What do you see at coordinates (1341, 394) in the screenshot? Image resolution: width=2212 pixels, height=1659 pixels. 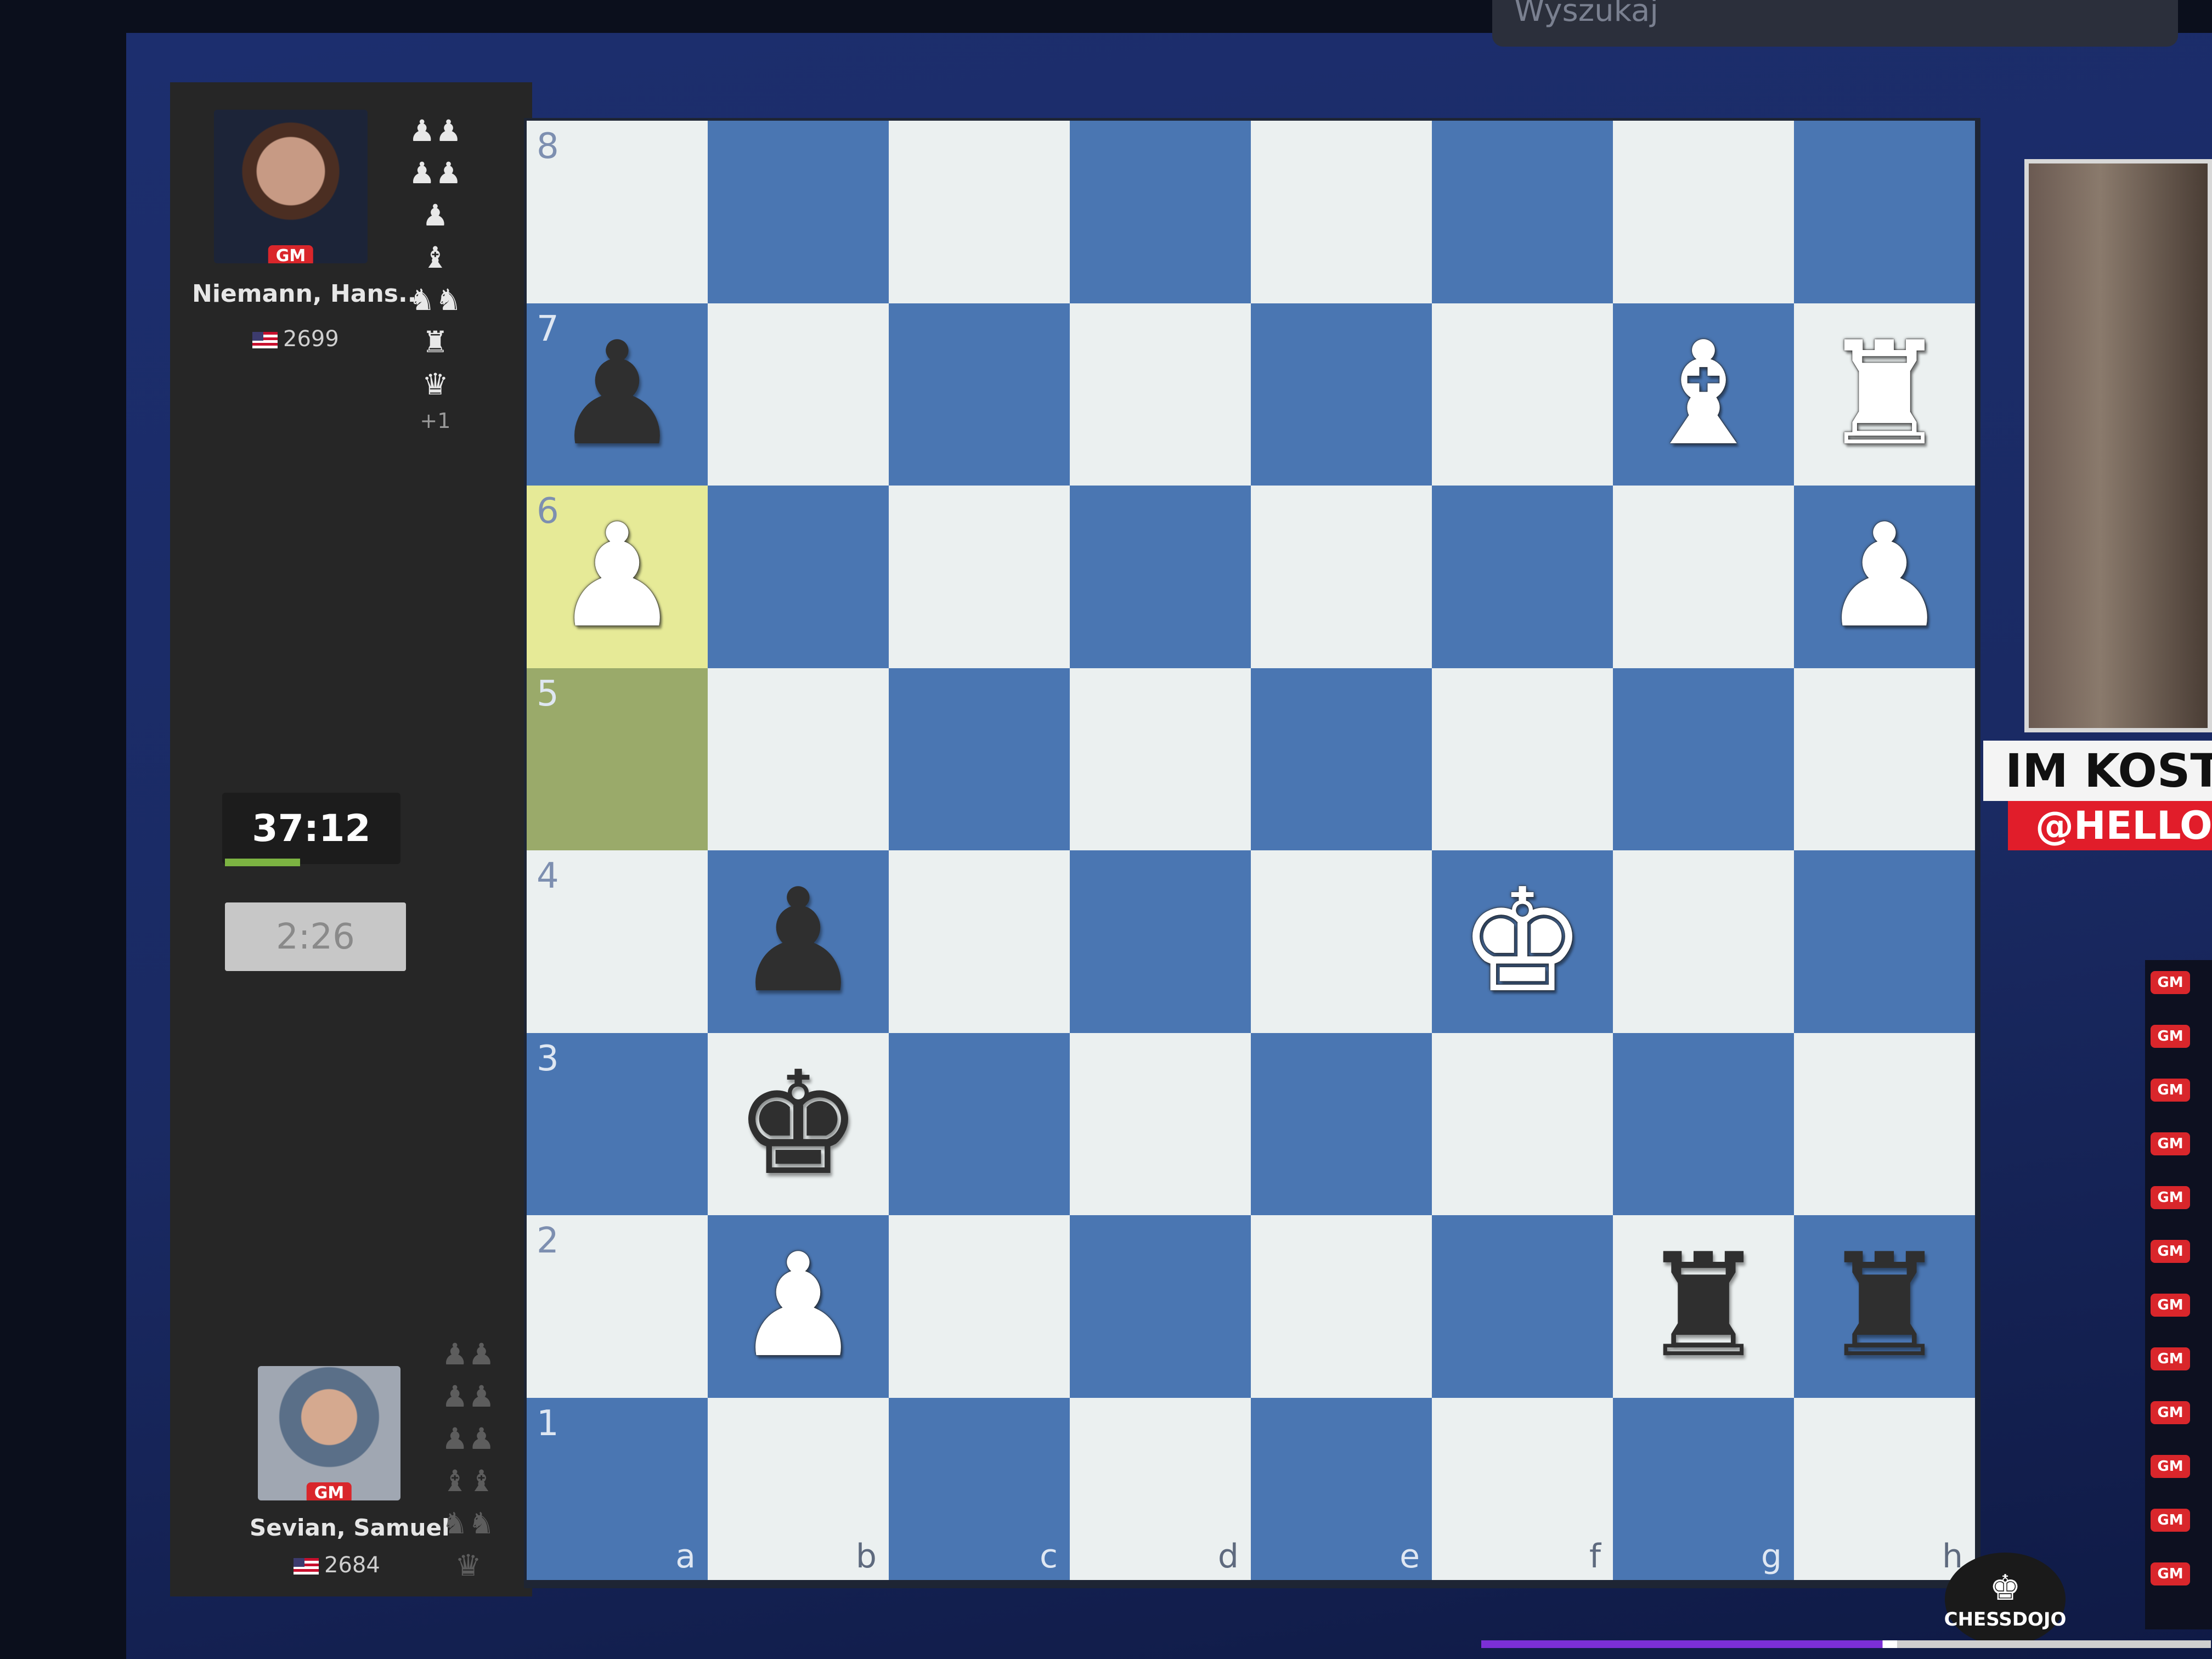 I see `square-e7` at bounding box center [1341, 394].